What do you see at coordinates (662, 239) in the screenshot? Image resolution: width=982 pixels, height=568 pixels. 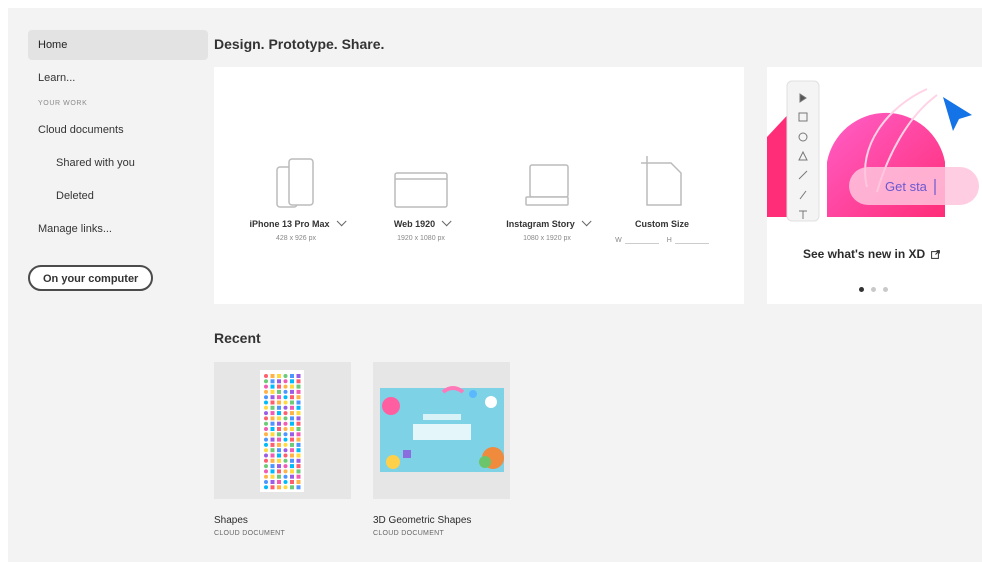 I see `custom-size-fields: W H` at bounding box center [662, 239].